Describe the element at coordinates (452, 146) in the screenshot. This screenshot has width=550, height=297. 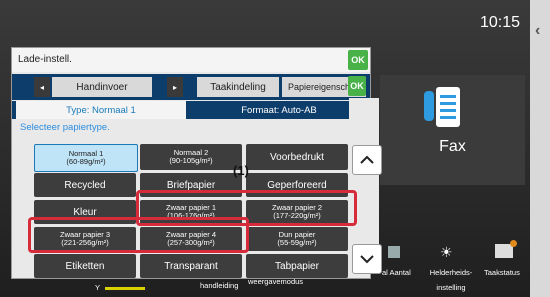
I see `fax-label: Fax` at that location.